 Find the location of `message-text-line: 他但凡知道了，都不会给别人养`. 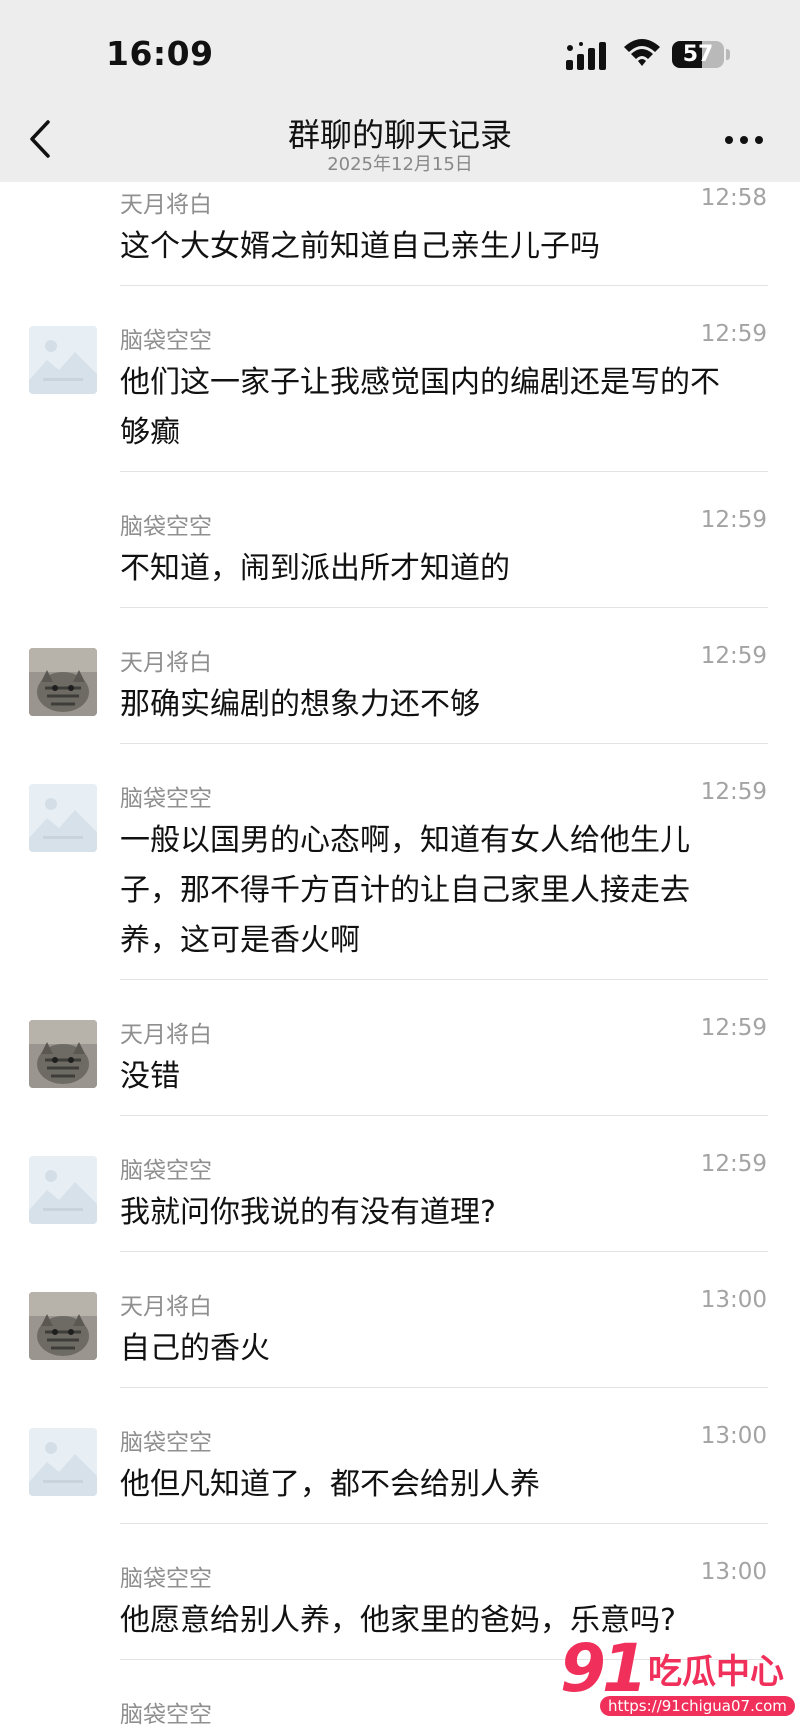

message-text-line: 他但凡知道了，都不会给别人养 is located at coordinates (330, 1484).